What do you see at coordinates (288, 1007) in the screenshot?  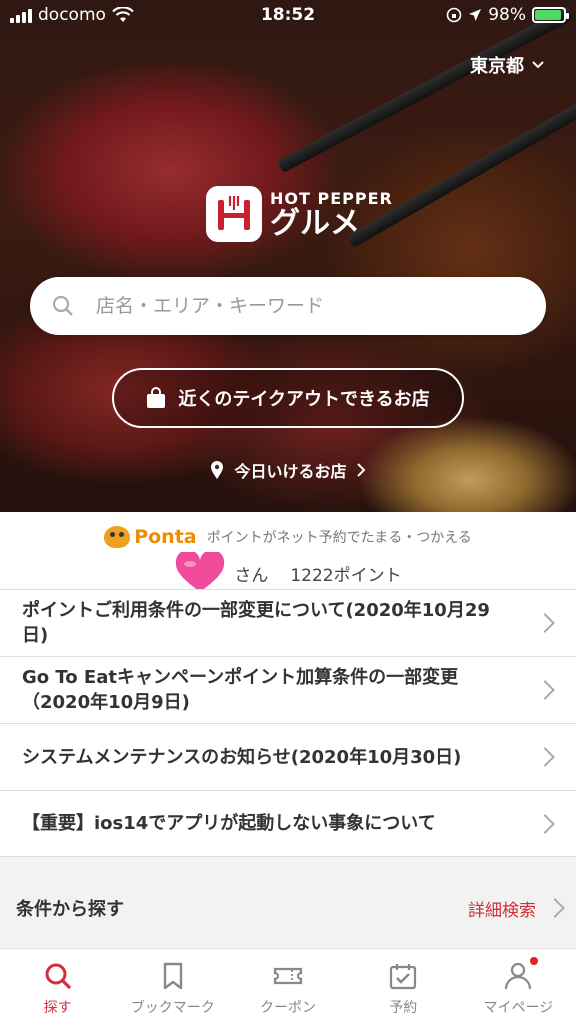 I see `tab-label: クーポン` at bounding box center [288, 1007].